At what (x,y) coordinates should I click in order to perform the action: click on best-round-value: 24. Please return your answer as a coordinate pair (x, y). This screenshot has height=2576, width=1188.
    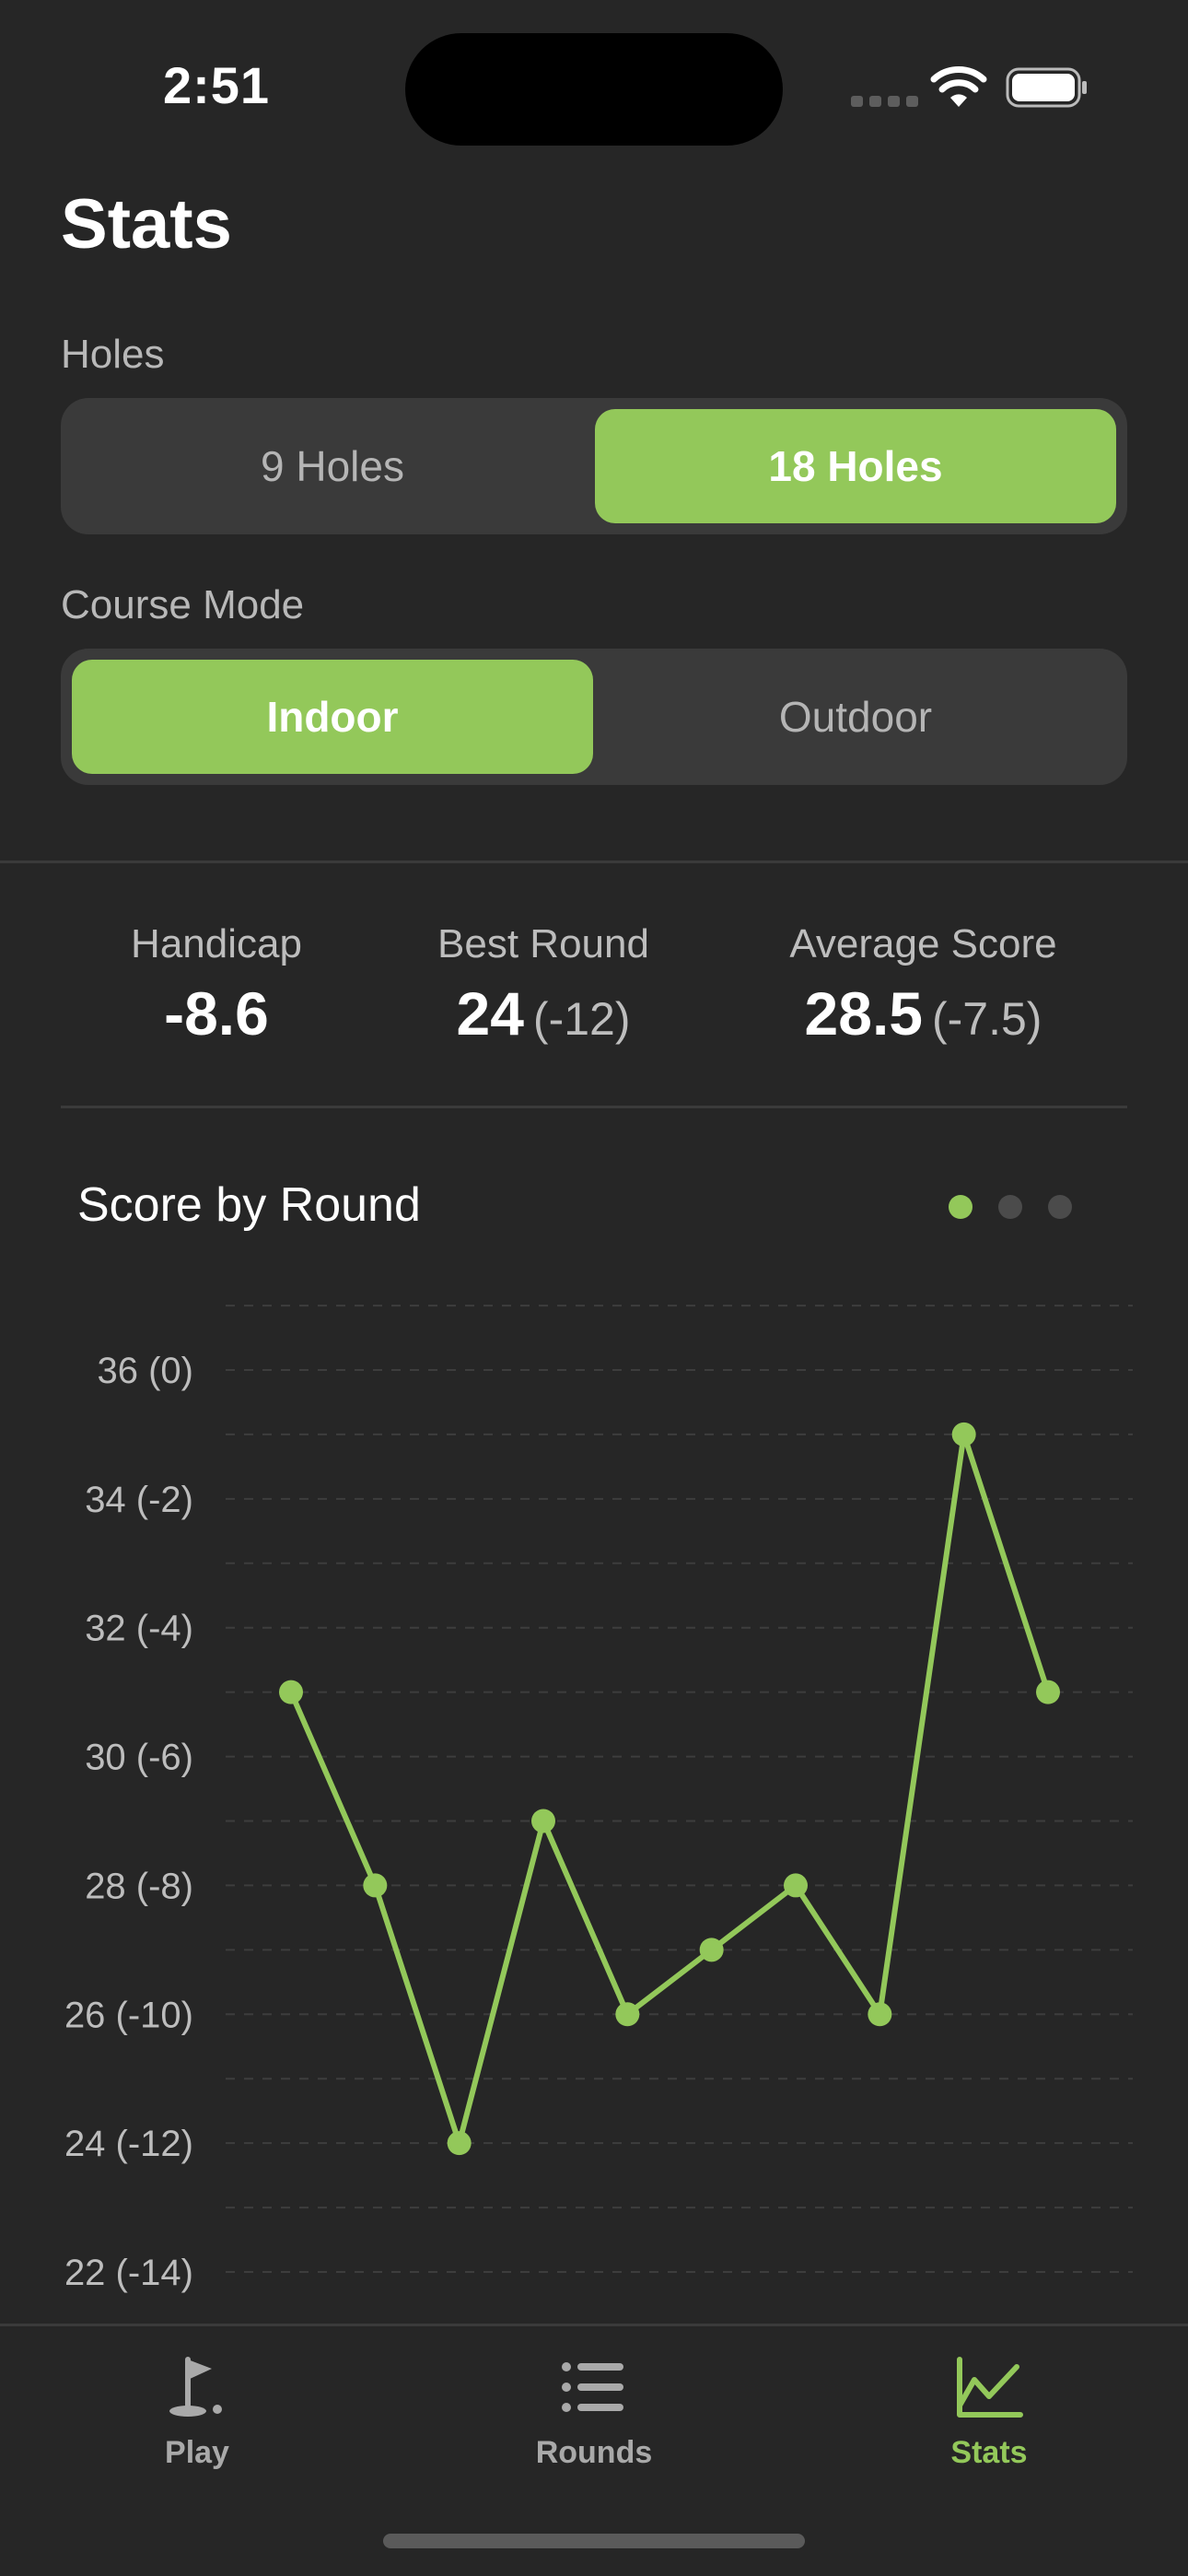
    Looking at the image, I should click on (490, 1013).